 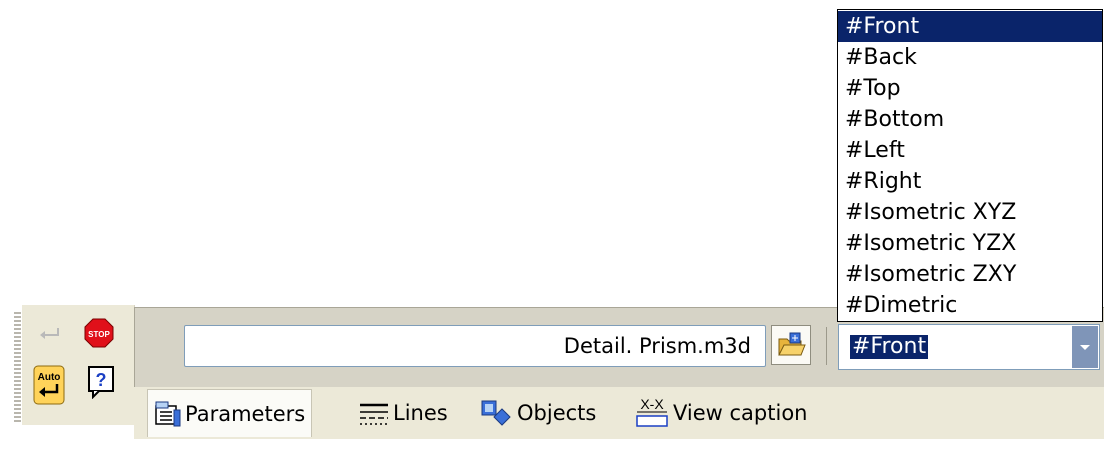 I want to click on auto-enter-button: Auto, so click(x=49, y=385).